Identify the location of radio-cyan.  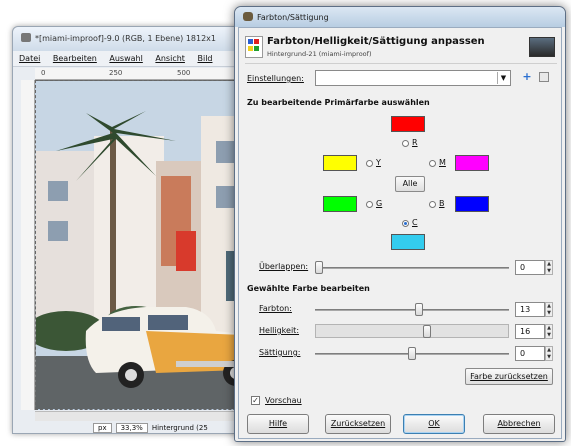
(405, 223).